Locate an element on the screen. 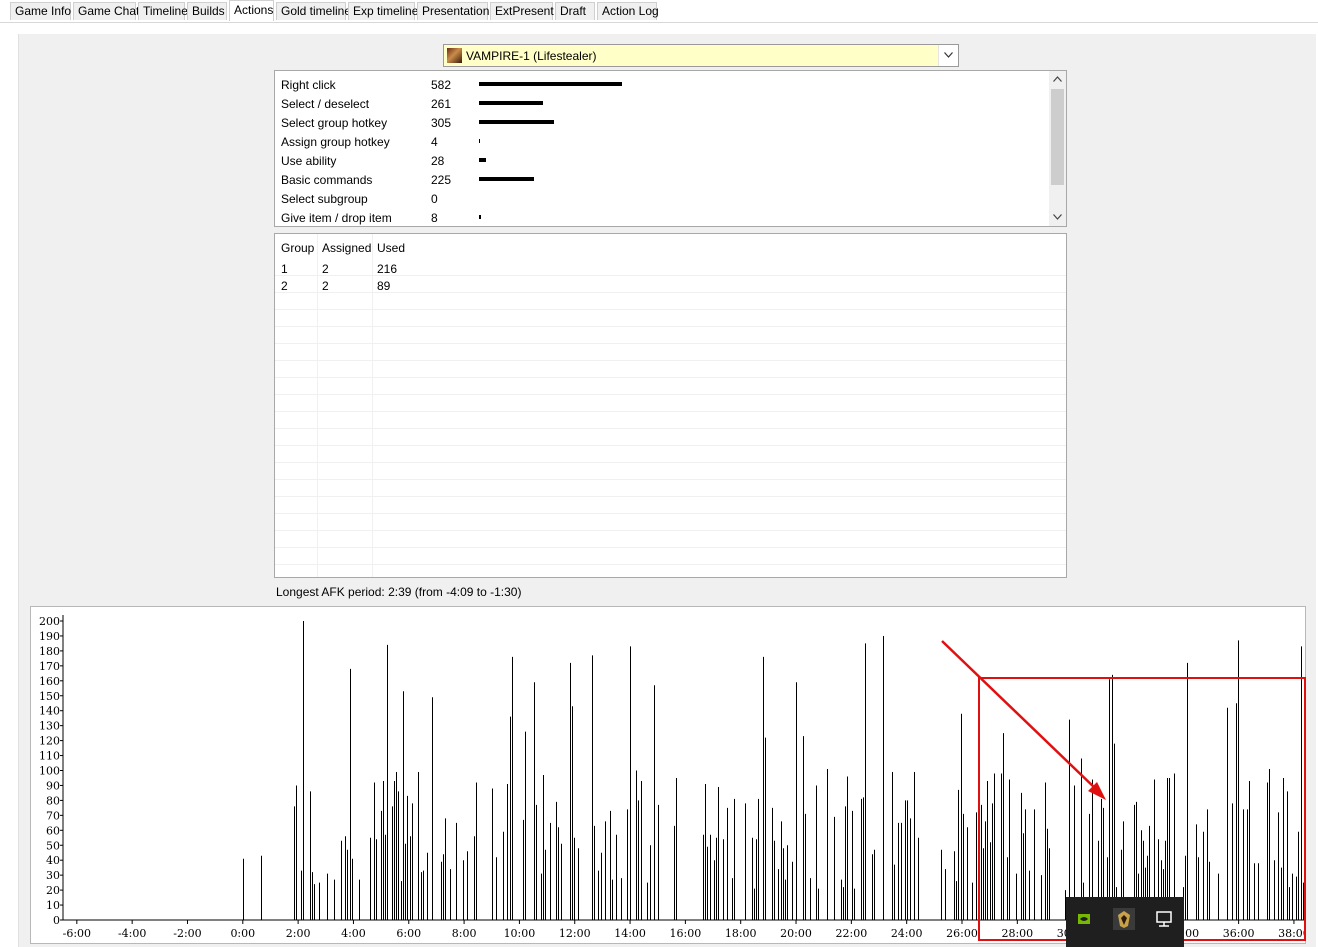 The height and width of the screenshot is (947, 1318). dota-icon is located at coordinates (1124, 919).